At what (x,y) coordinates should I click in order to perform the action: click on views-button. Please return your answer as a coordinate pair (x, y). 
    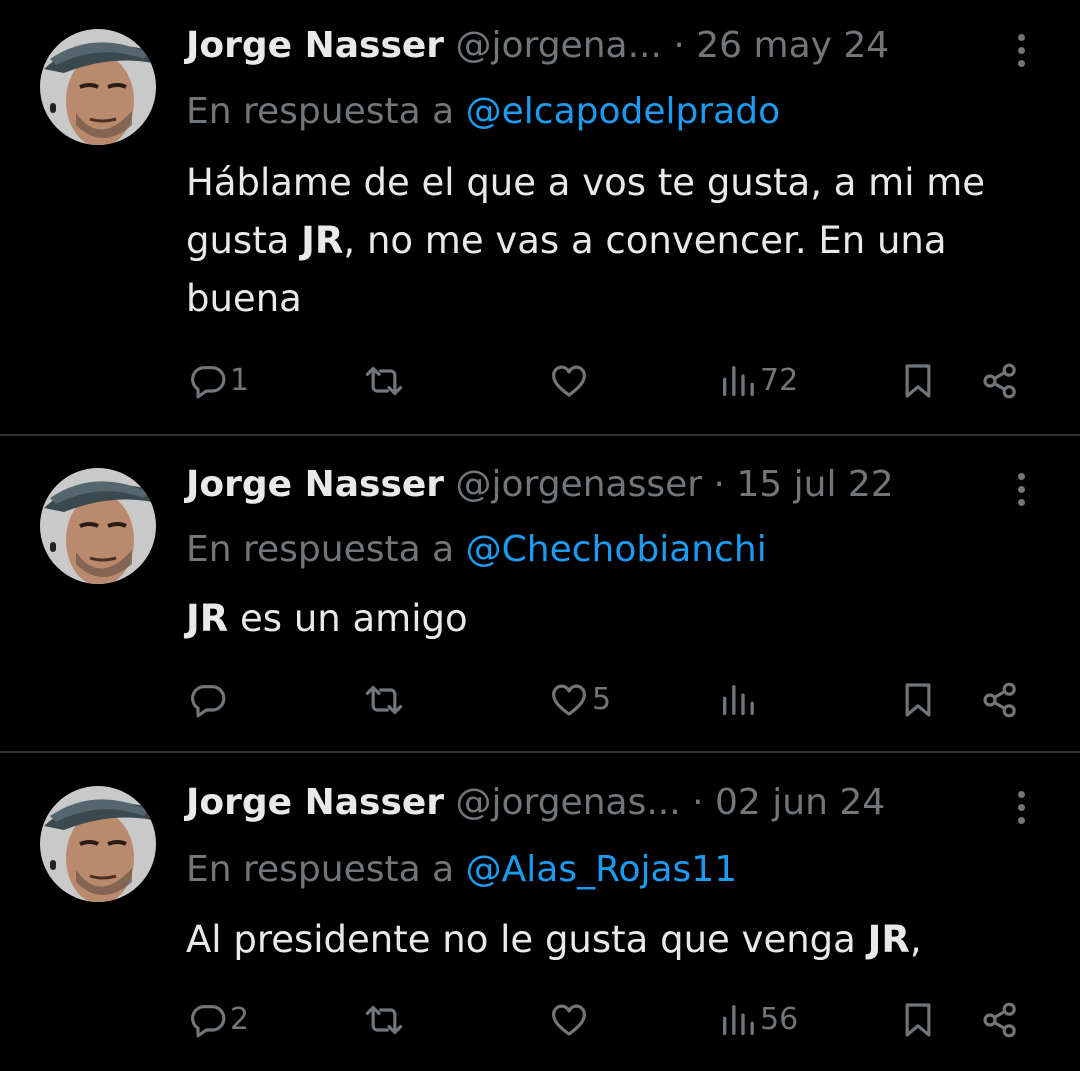
    Looking at the image, I should click on (739, 700).